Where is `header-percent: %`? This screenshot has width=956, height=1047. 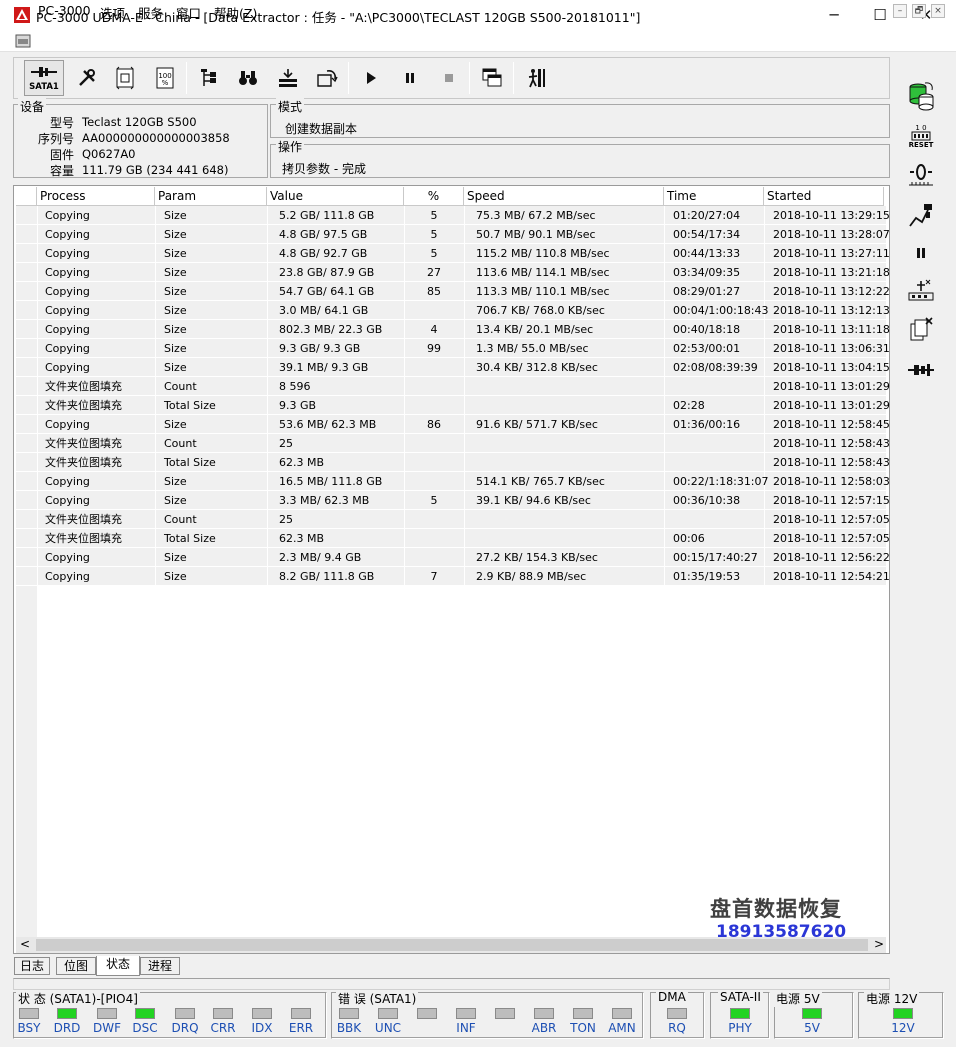 header-percent: % is located at coordinates (434, 196).